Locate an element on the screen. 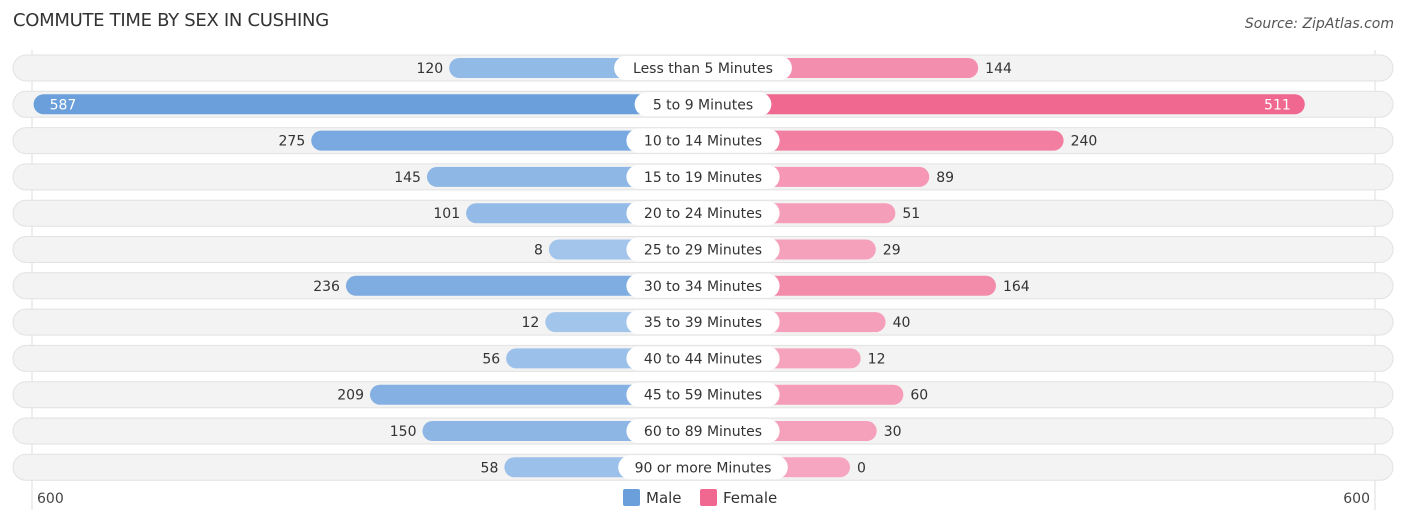 The height and width of the screenshot is (523, 1406). male-value-label: 8 is located at coordinates (538, 251).